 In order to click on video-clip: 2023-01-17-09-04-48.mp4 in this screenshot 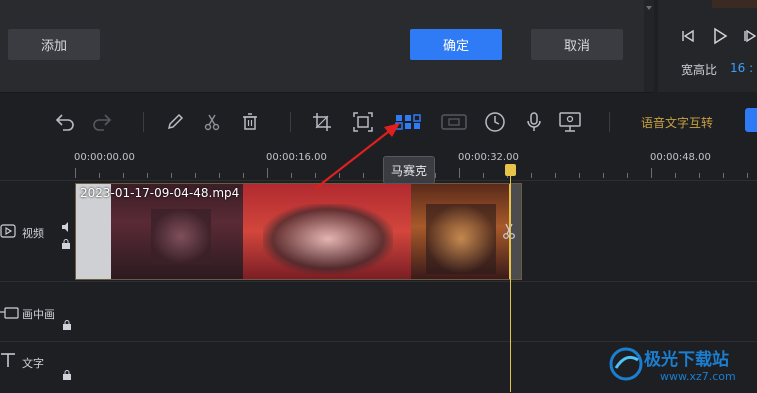, I will do `click(298, 231)`.